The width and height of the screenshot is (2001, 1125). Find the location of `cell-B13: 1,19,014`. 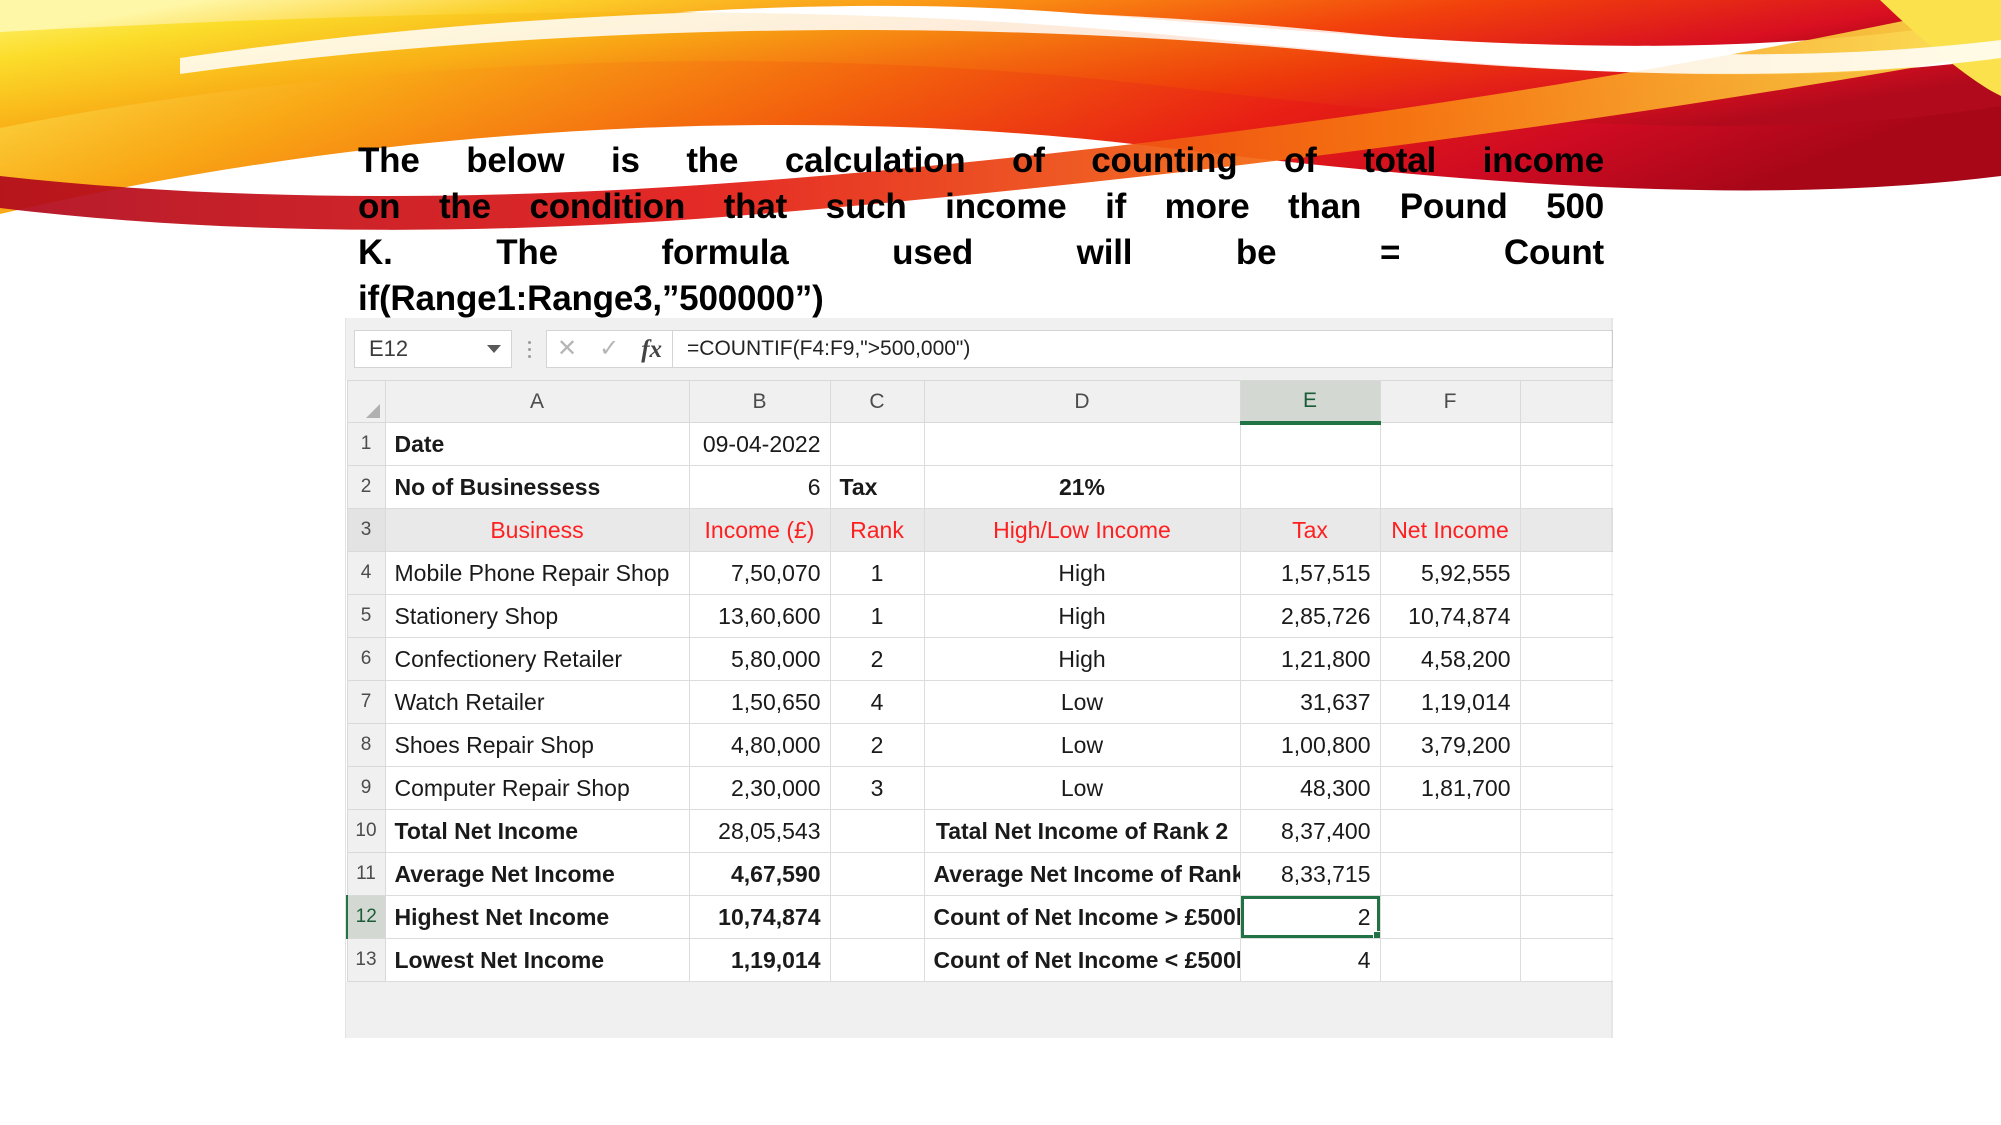

cell-B13: 1,19,014 is located at coordinates (759, 960).